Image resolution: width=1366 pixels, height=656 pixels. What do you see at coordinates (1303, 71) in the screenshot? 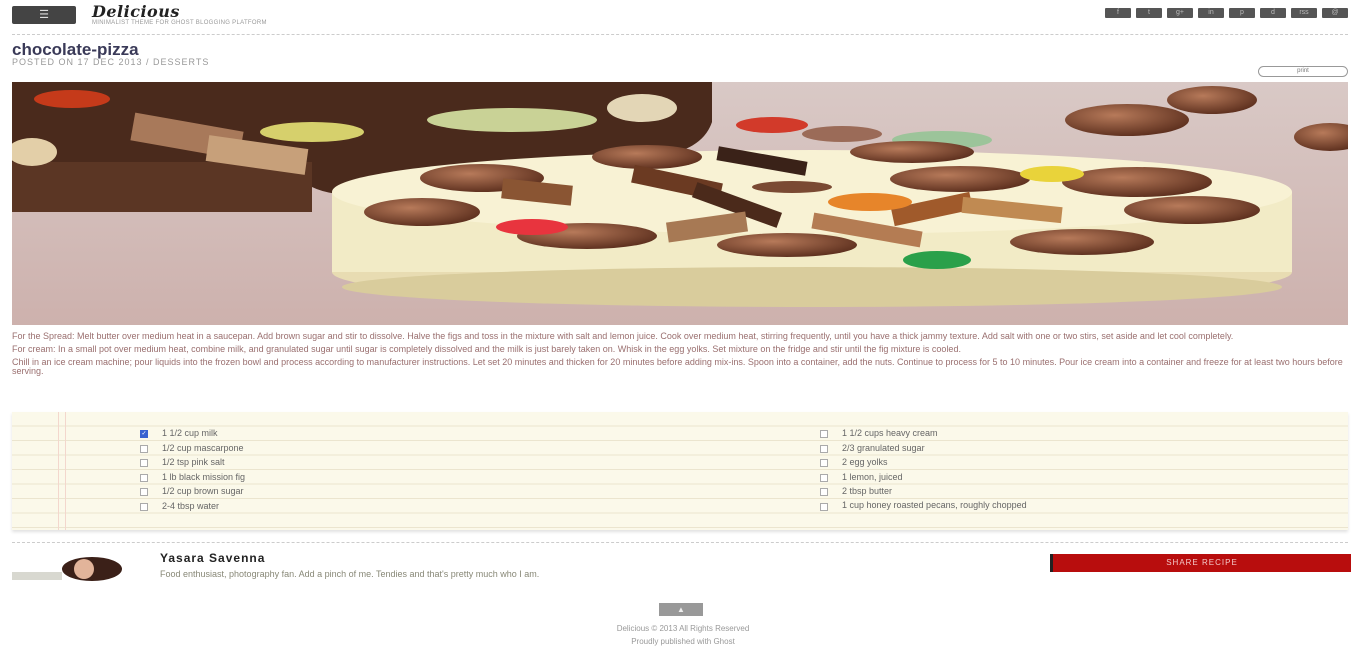
I see `print-button: print` at bounding box center [1303, 71].